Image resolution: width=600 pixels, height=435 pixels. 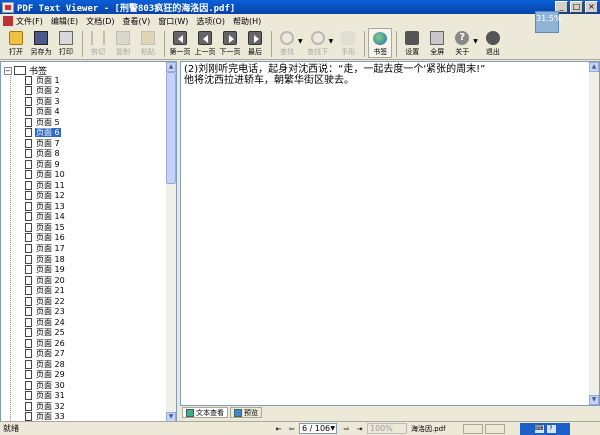 What do you see at coordinates (539, 429) in the screenshot?
I see `keyboard-icon: ⌨` at bounding box center [539, 429].